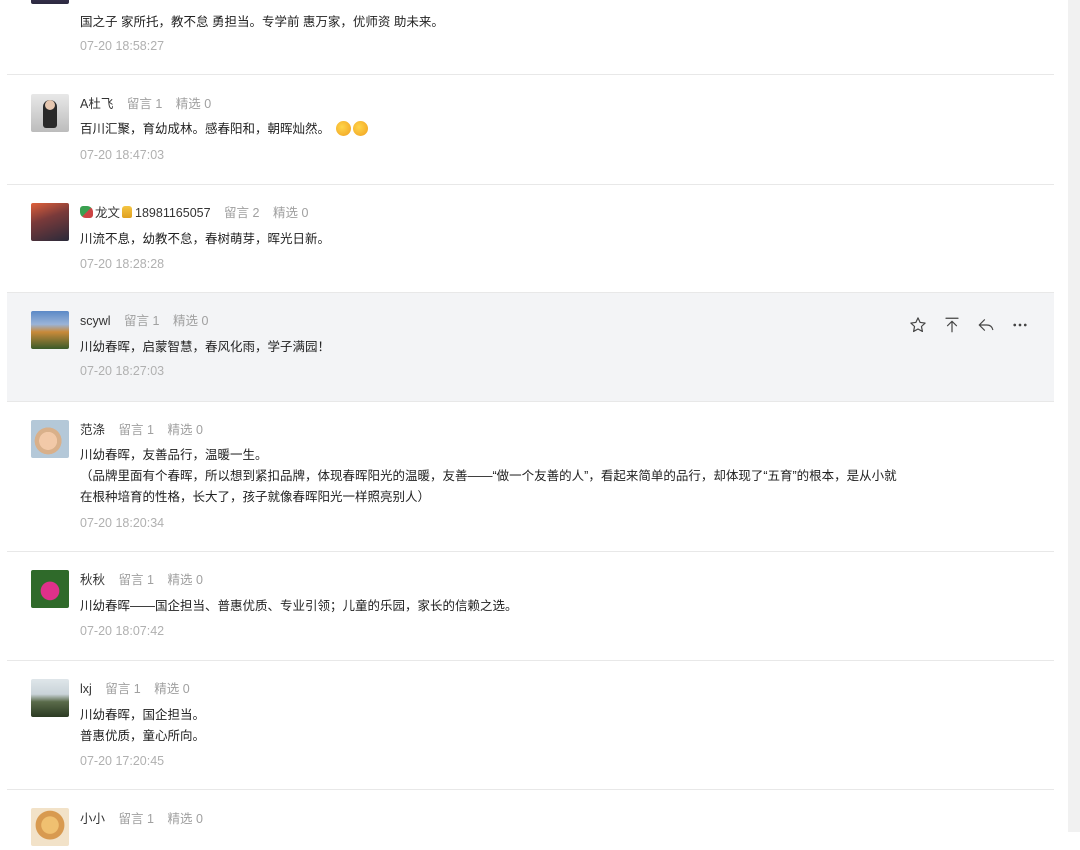 The width and height of the screenshot is (1080, 850). What do you see at coordinates (122, 264) in the screenshot?
I see `comment-time: 07-20 18:28:28` at bounding box center [122, 264].